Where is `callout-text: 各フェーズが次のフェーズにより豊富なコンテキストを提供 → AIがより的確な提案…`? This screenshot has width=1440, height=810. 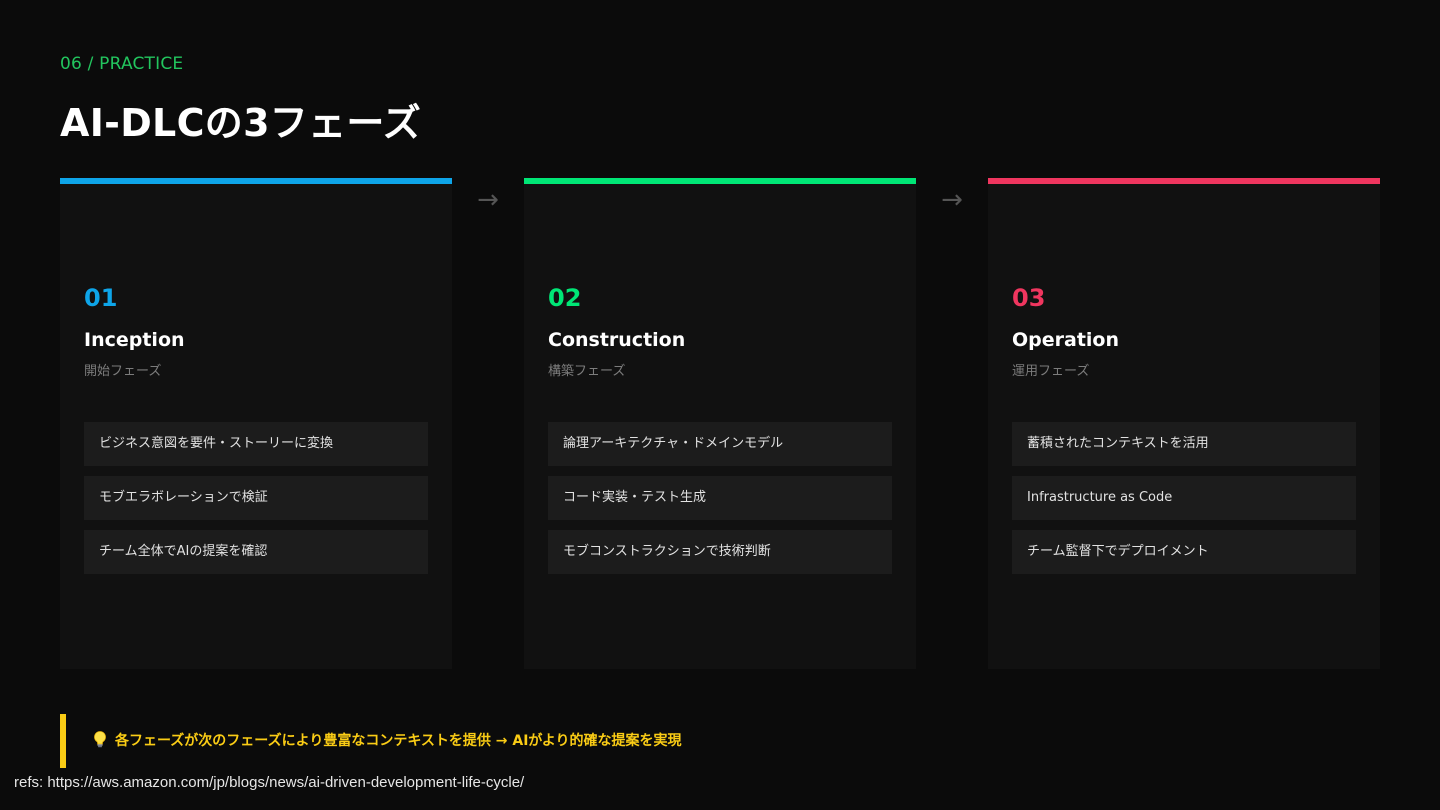 callout-text: 各フェーズが次のフェーズにより豊富なコンテキストを提供 → AIがより的確な提案… is located at coordinates (398, 741).